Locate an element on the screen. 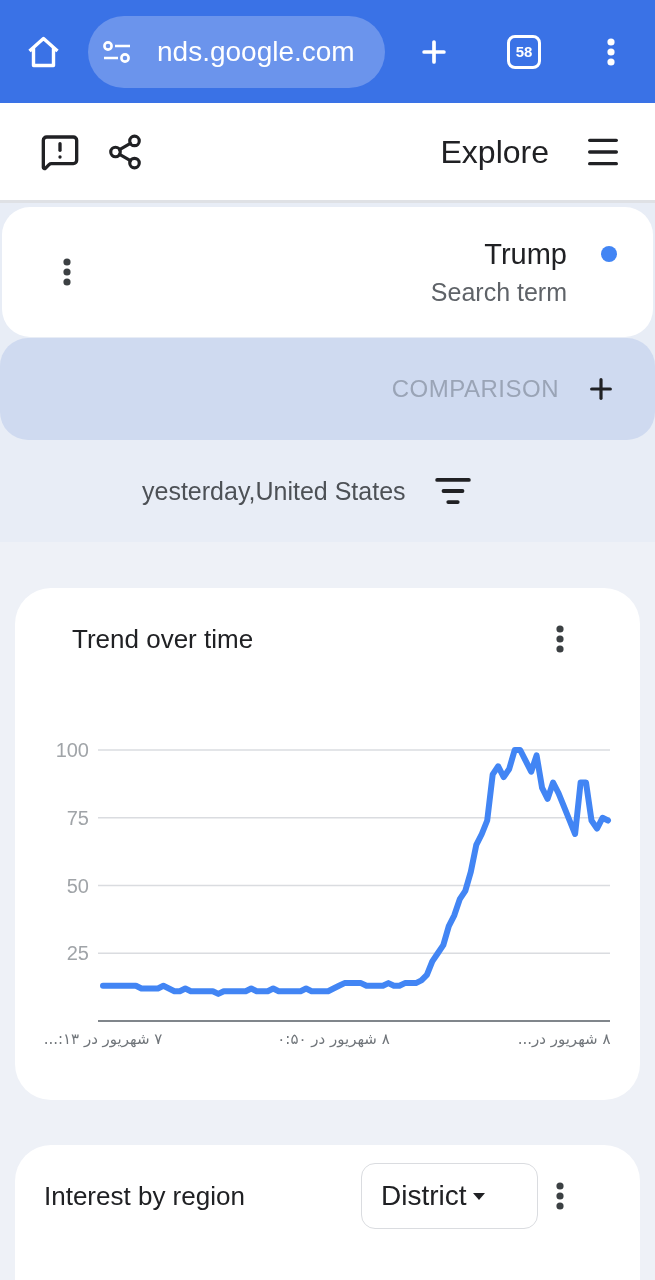 Image resolution: width=655 pixels, height=1280 pixels. card-title: Trend over time is located at coordinates (163, 639).